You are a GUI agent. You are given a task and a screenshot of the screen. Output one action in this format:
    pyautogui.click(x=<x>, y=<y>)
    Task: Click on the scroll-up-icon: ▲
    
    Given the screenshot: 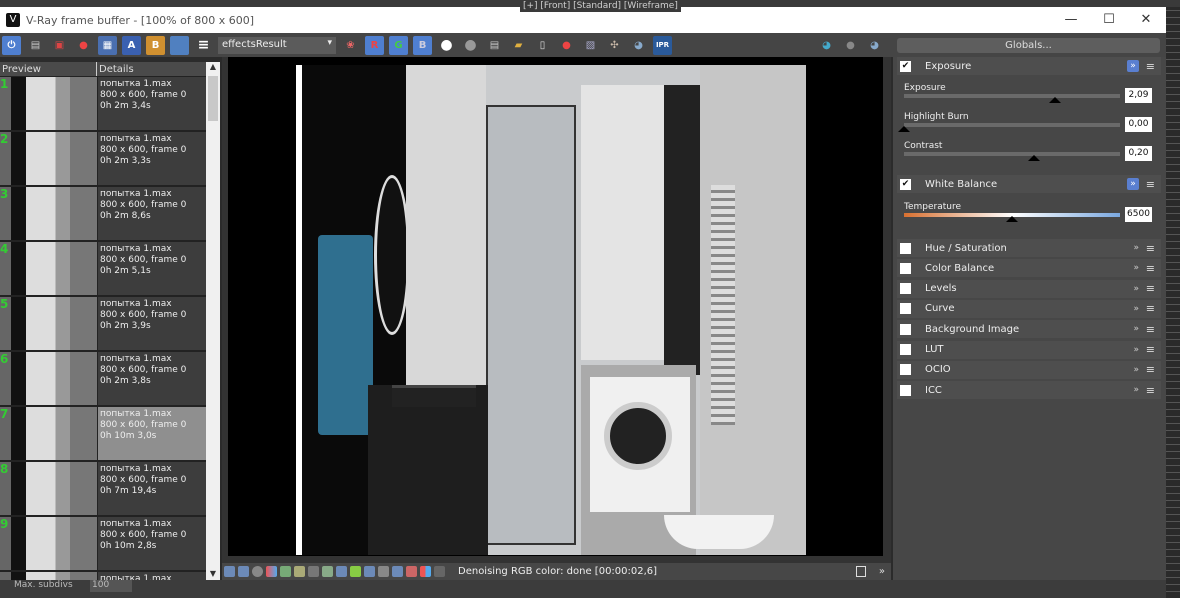 What is the action you would take?
    pyautogui.click(x=213, y=66)
    